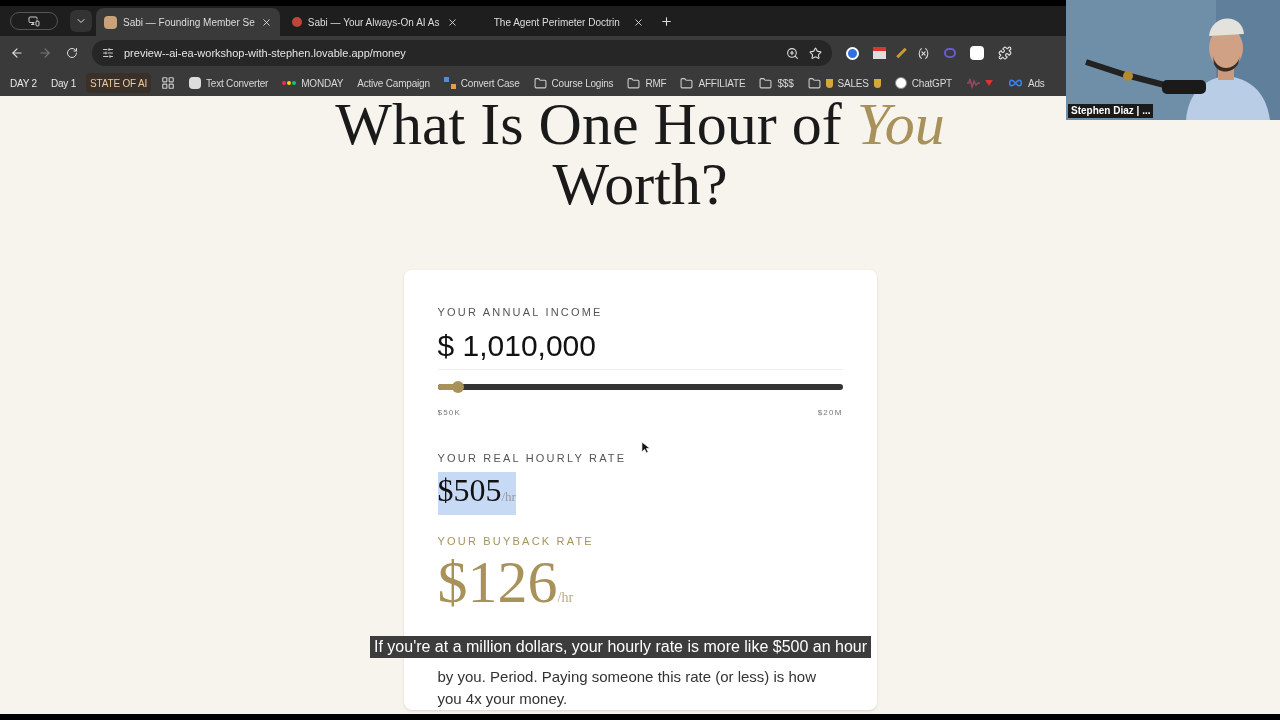 The image size is (1280, 720). What do you see at coordinates (34, 21) in the screenshot?
I see `screen-icon` at bounding box center [34, 21].